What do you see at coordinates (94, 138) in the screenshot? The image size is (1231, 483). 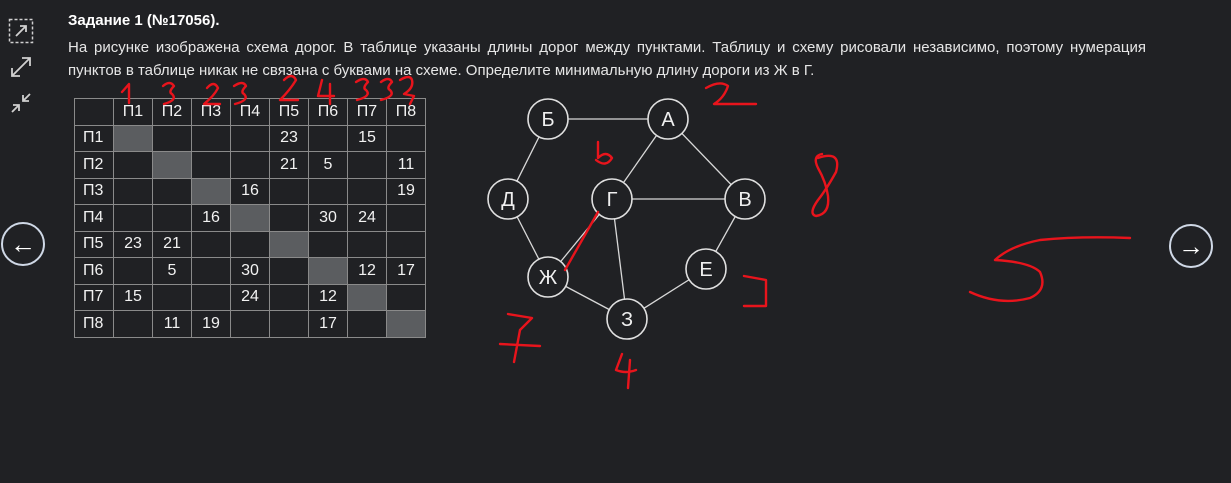 I see `table-row-header: П1` at bounding box center [94, 138].